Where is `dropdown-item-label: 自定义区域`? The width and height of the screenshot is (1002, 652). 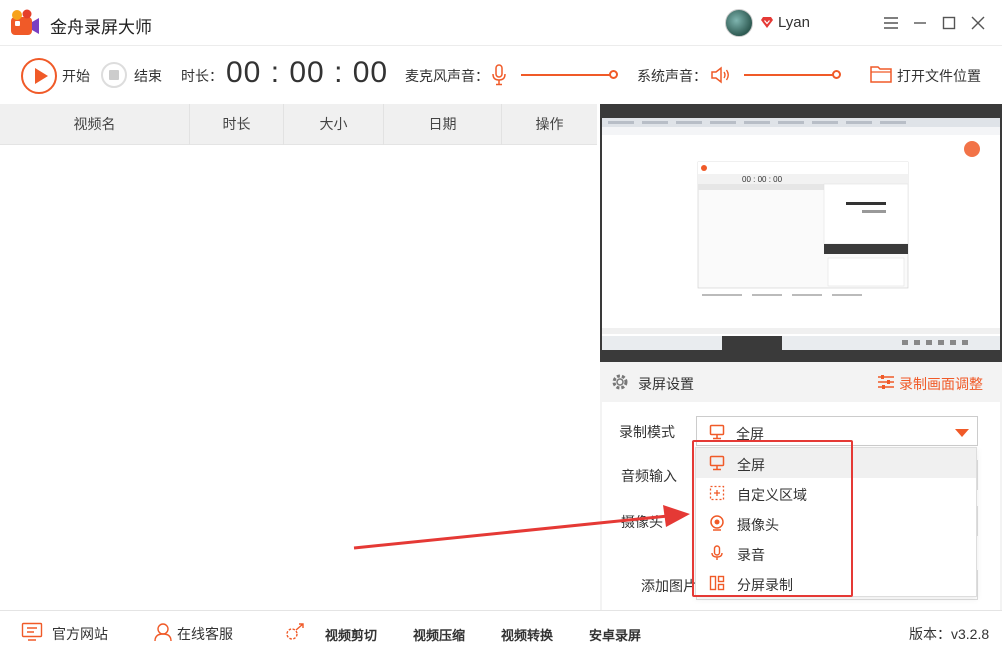 dropdown-item-label: 自定义区域 is located at coordinates (772, 495).